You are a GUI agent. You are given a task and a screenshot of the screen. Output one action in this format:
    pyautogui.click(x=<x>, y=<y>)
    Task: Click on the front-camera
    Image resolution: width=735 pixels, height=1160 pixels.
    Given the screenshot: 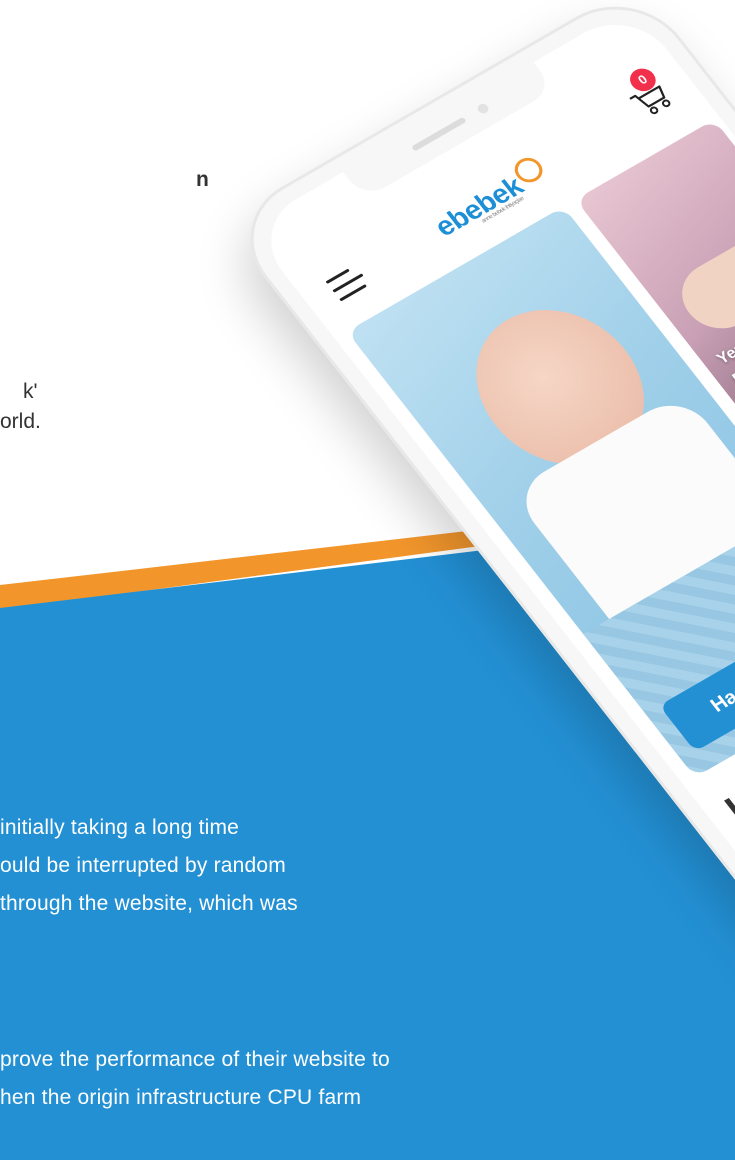 What is the action you would take?
    pyautogui.click(x=483, y=109)
    